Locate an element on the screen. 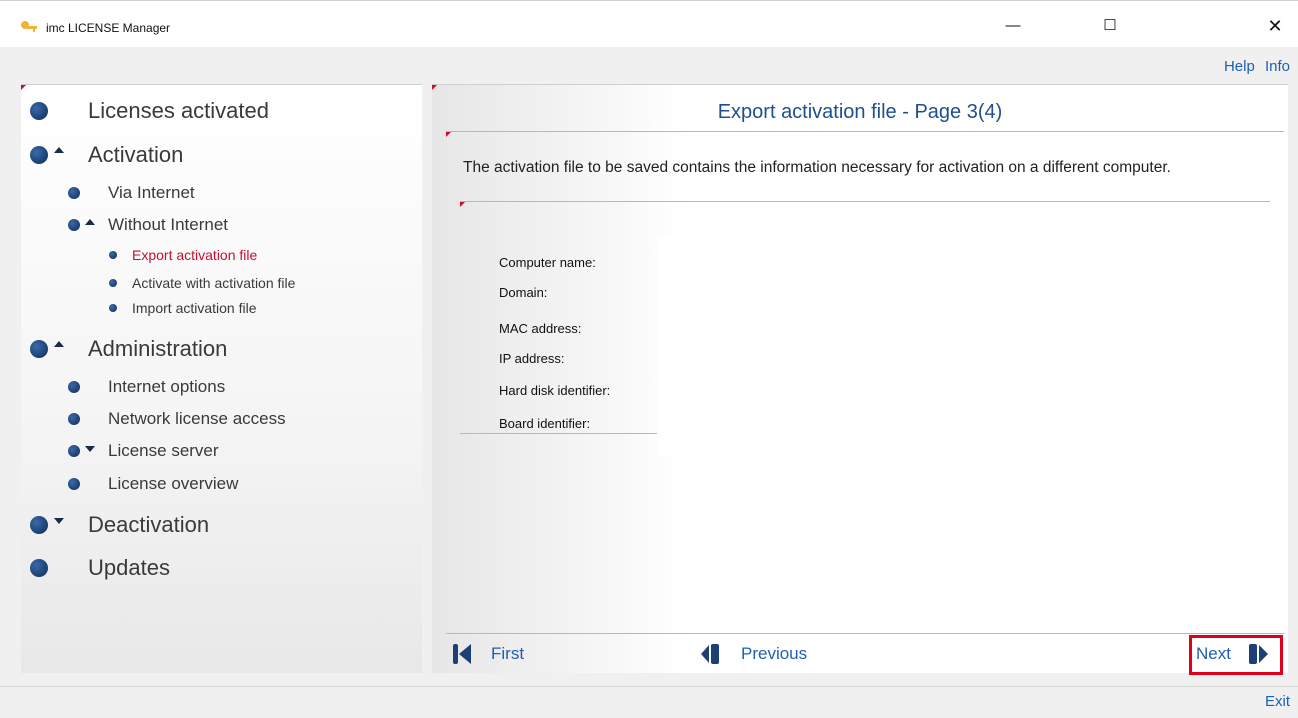  sidebar-item-licenses-activated: Licenses activated is located at coordinates (149, 111).